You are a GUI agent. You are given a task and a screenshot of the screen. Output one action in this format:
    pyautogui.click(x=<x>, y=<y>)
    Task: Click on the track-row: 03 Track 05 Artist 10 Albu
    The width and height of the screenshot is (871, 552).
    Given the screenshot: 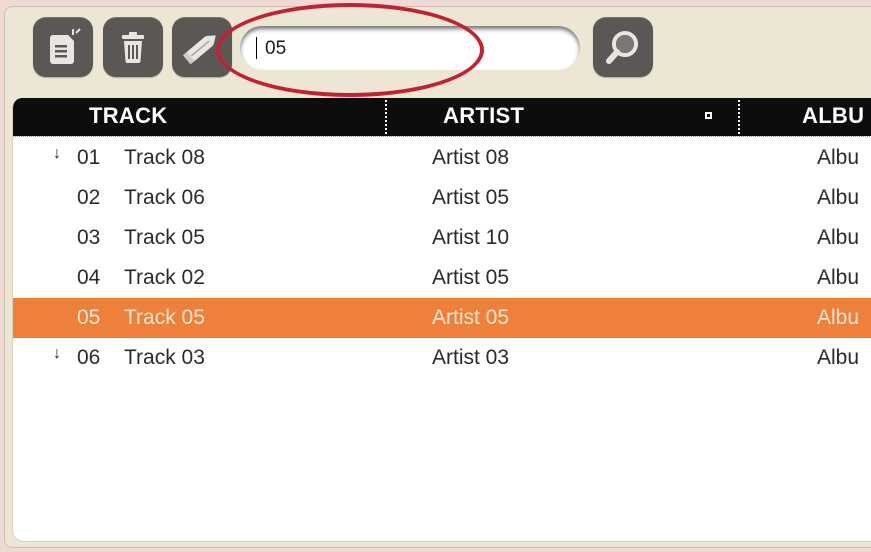 What is the action you would take?
    pyautogui.click(x=442, y=238)
    